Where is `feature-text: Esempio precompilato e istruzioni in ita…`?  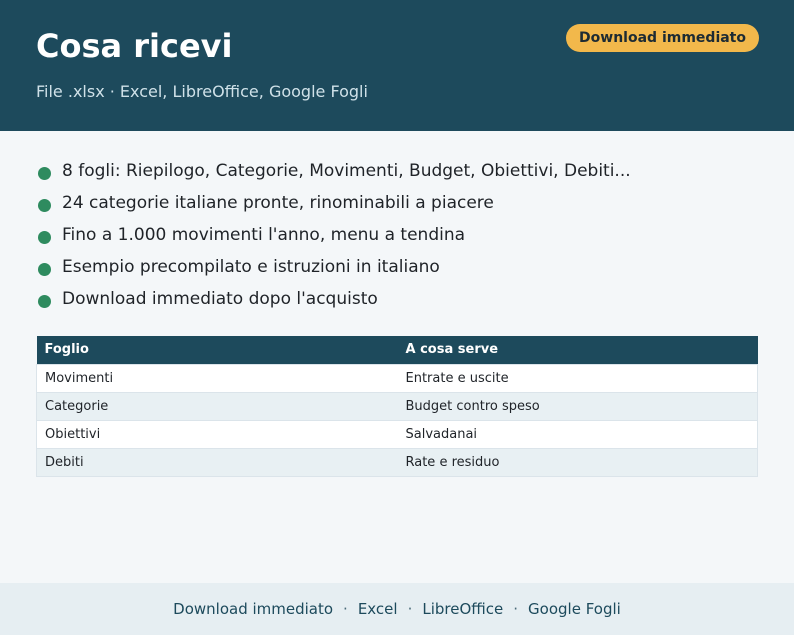
feature-text: Esempio precompilato e istruzioni in ita… is located at coordinates (251, 267).